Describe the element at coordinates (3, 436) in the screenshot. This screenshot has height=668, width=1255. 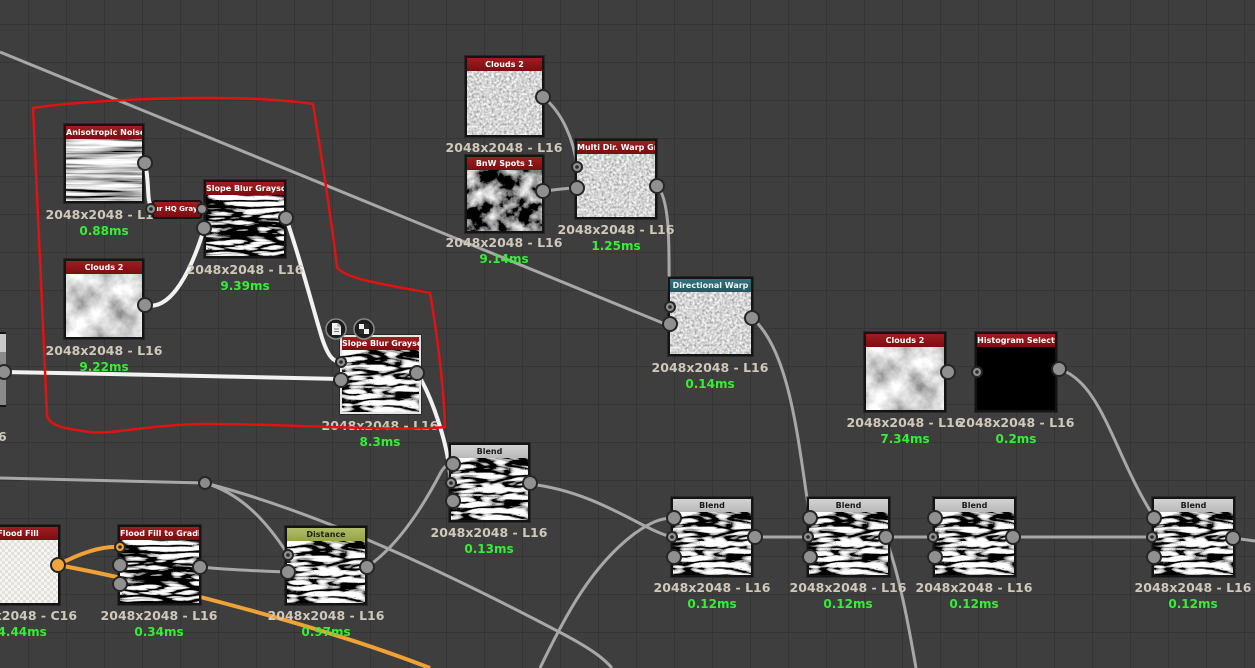
I see `clipped-size-label: 6` at that location.